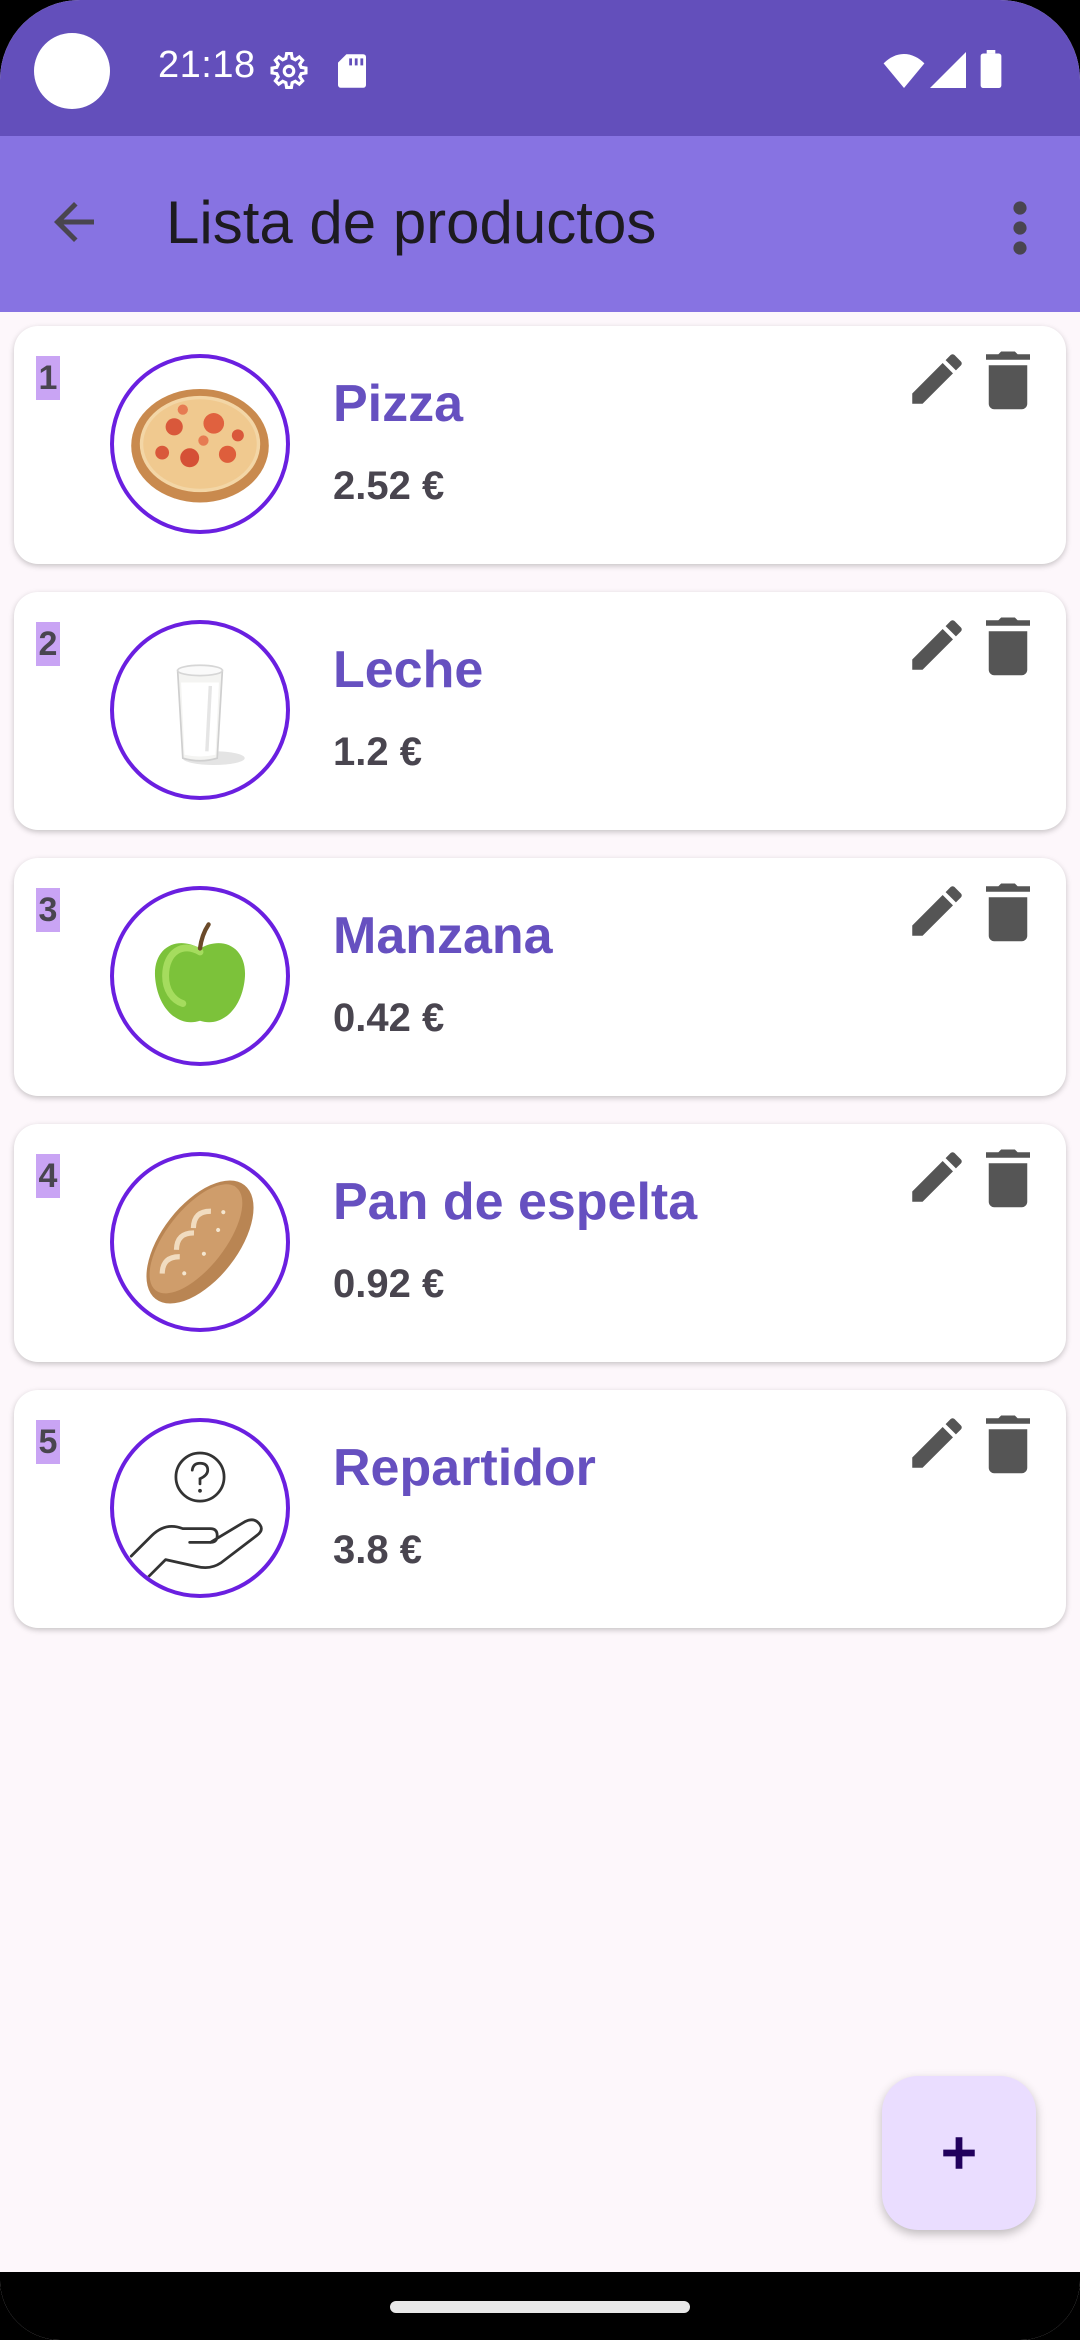  What do you see at coordinates (389, 1018) in the screenshot?
I see `product-price: 0.42 €` at bounding box center [389, 1018].